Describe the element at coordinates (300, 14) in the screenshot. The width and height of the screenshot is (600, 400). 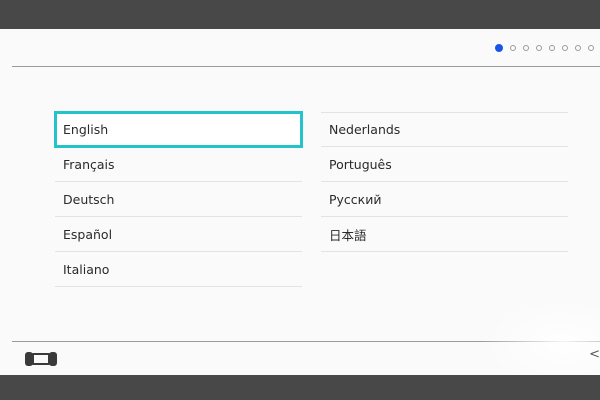
I see `top-letterbox` at that location.